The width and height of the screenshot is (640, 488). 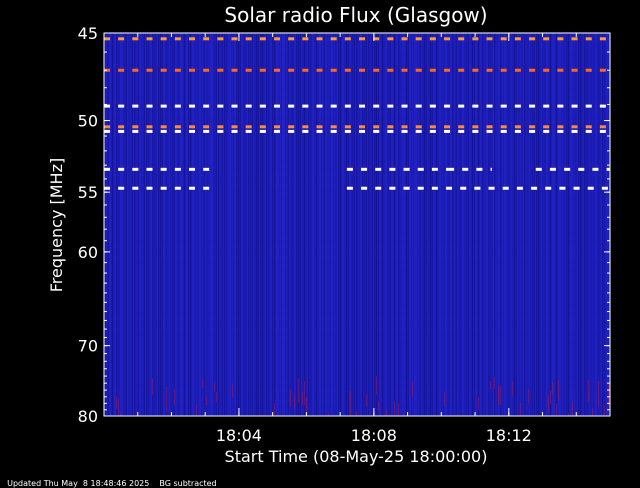 What do you see at coordinates (88, 33) in the screenshot?
I see `y-tick-label: 45` at bounding box center [88, 33].